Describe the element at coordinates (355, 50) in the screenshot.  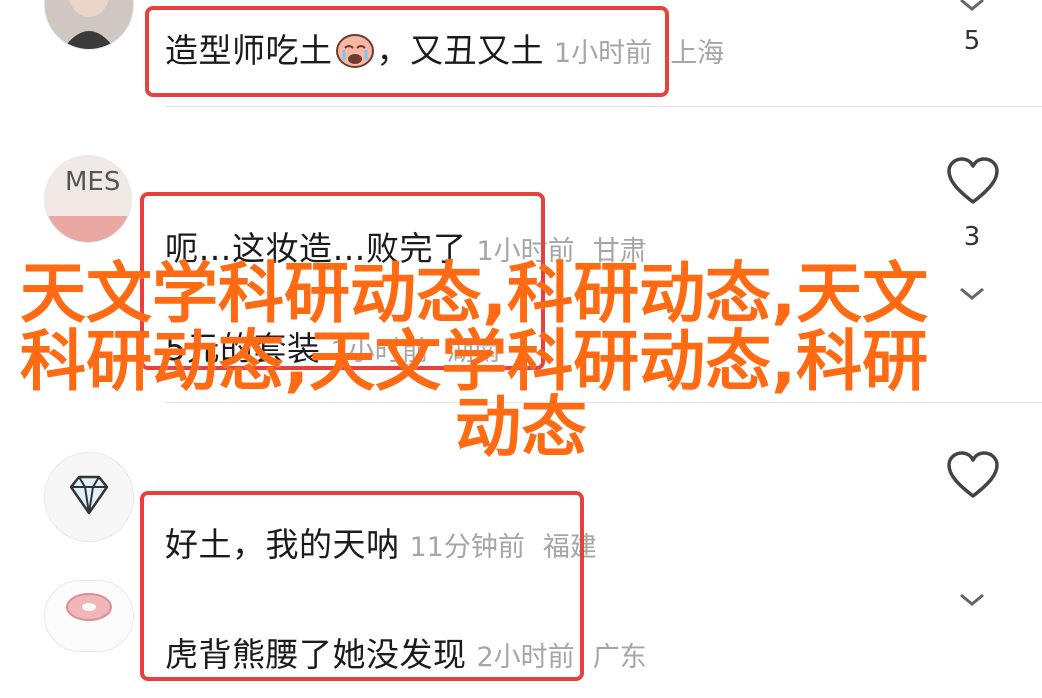
I see `crying-emoji-icon` at that location.